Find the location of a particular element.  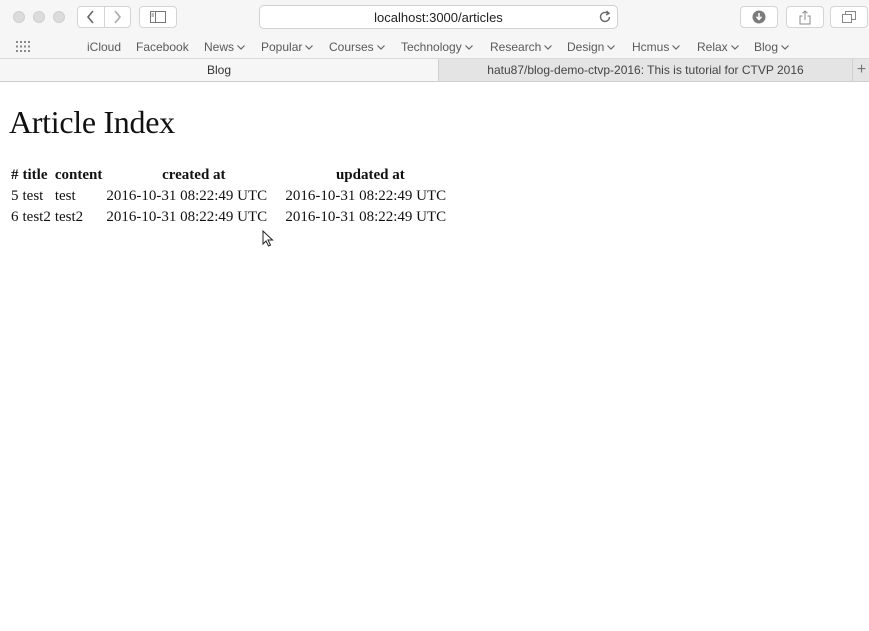

bookmark-label: Technology is located at coordinates (431, 47).